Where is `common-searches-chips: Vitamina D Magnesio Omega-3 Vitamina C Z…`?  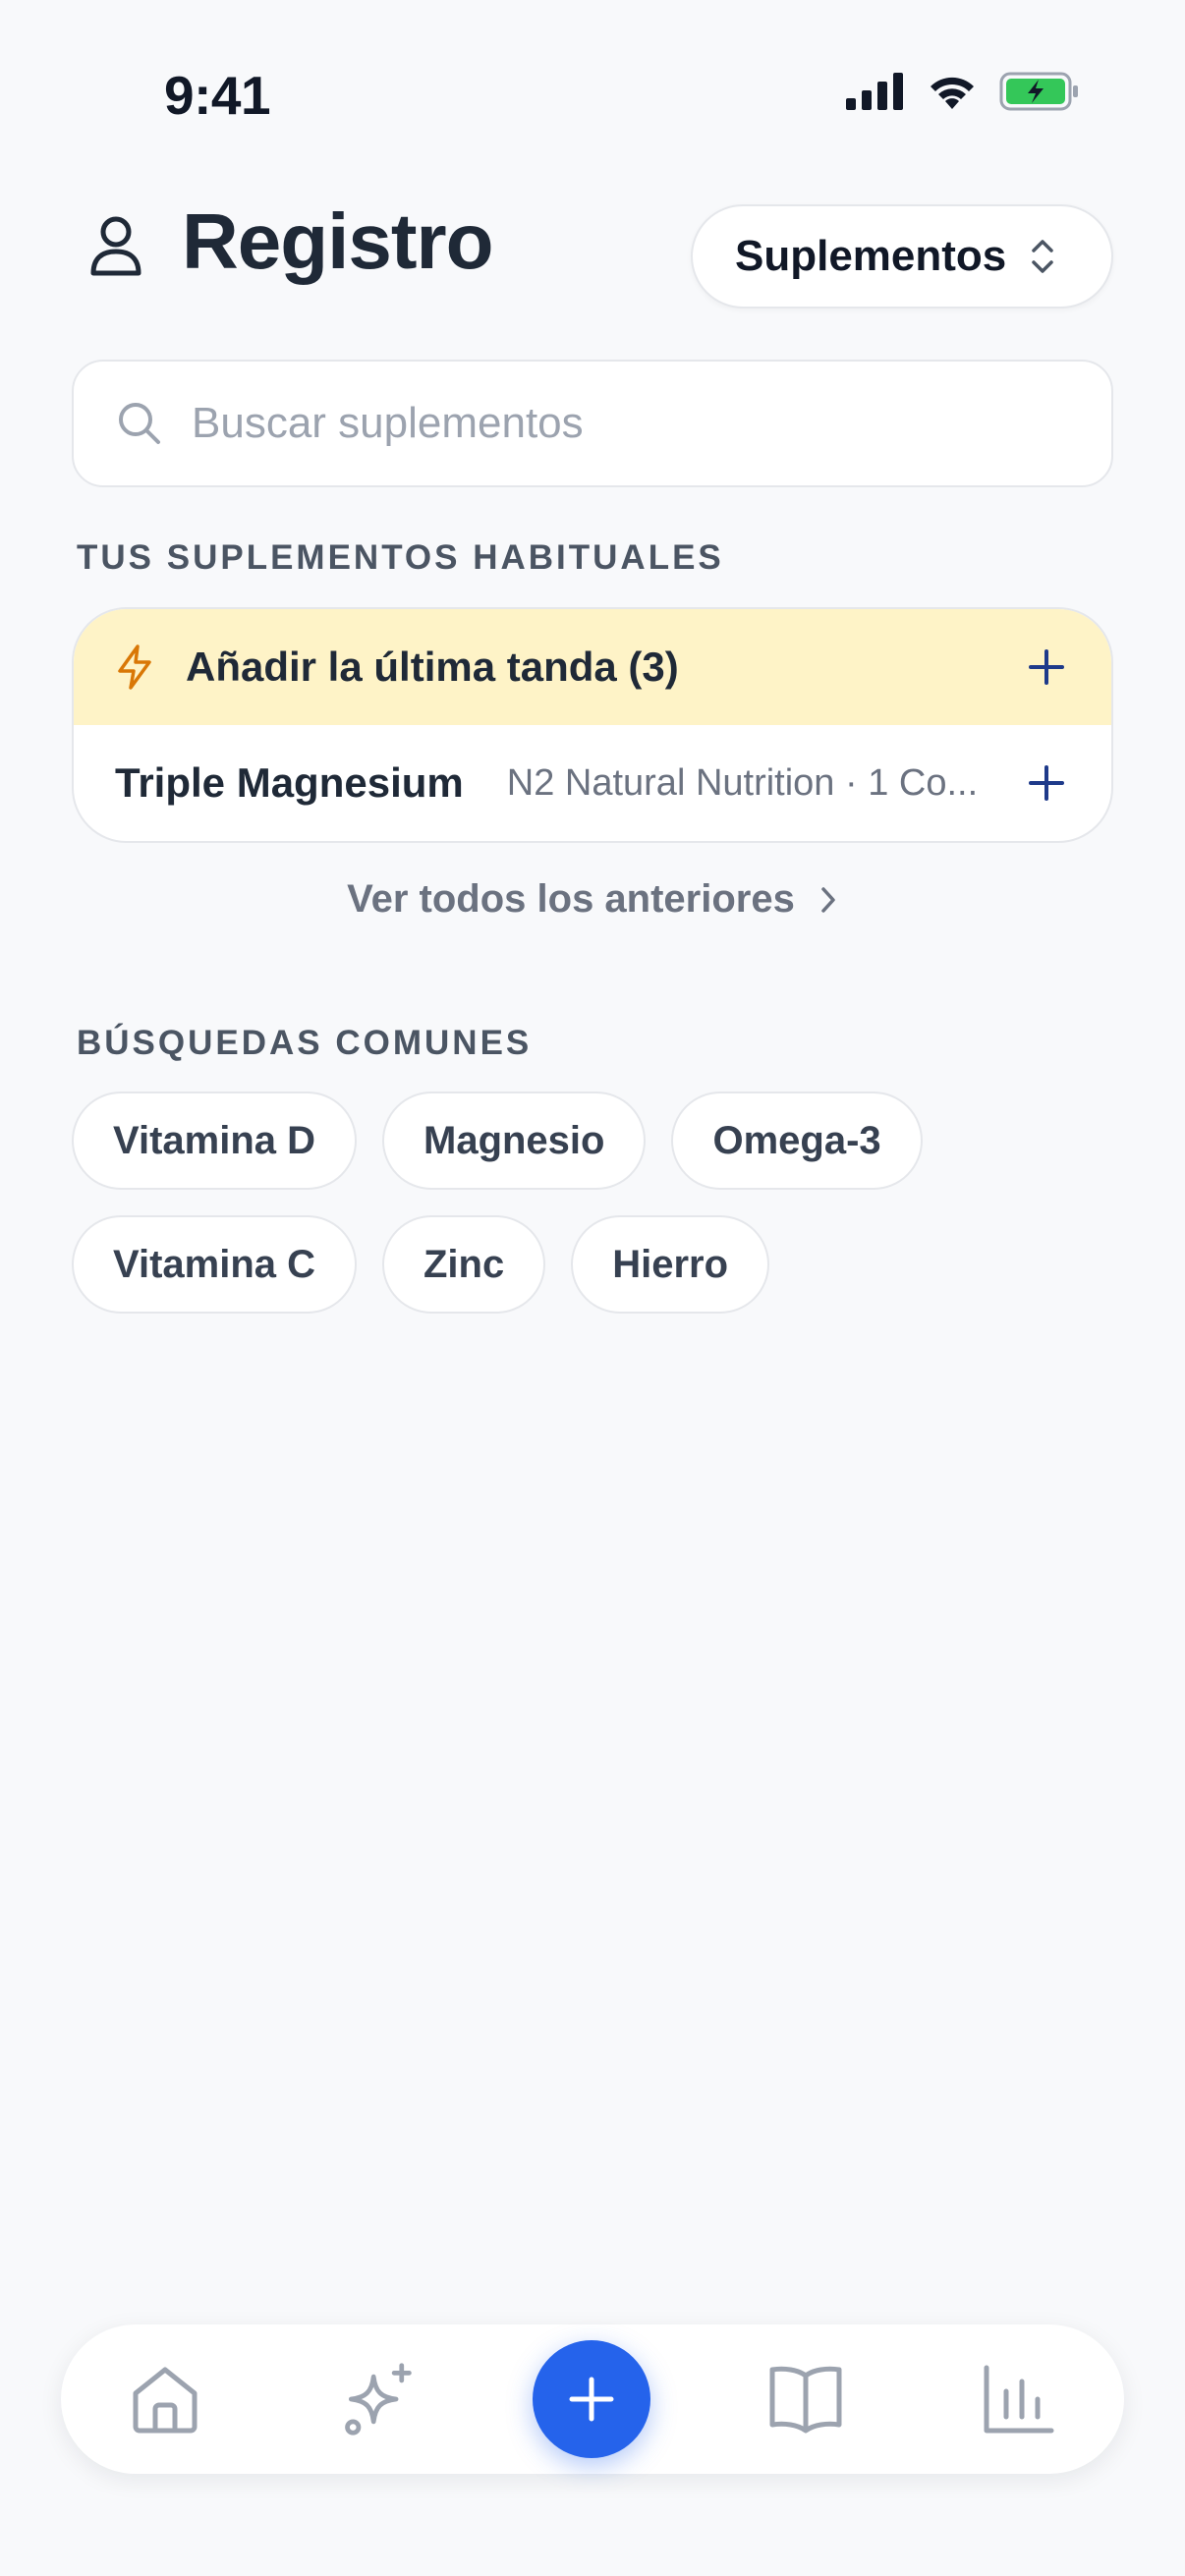 common-searches-chips: Vitamina D Magnesio Omega-3 Vitamina C Z… is located at coordinates (592, 1215).